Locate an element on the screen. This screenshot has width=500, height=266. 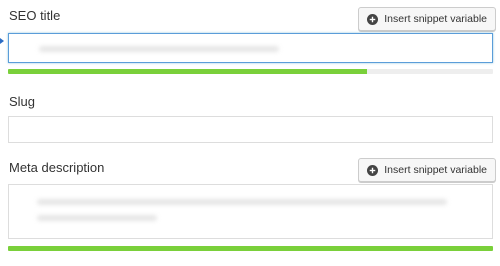
slug-label: Slug is located at coordinates (22, 101).